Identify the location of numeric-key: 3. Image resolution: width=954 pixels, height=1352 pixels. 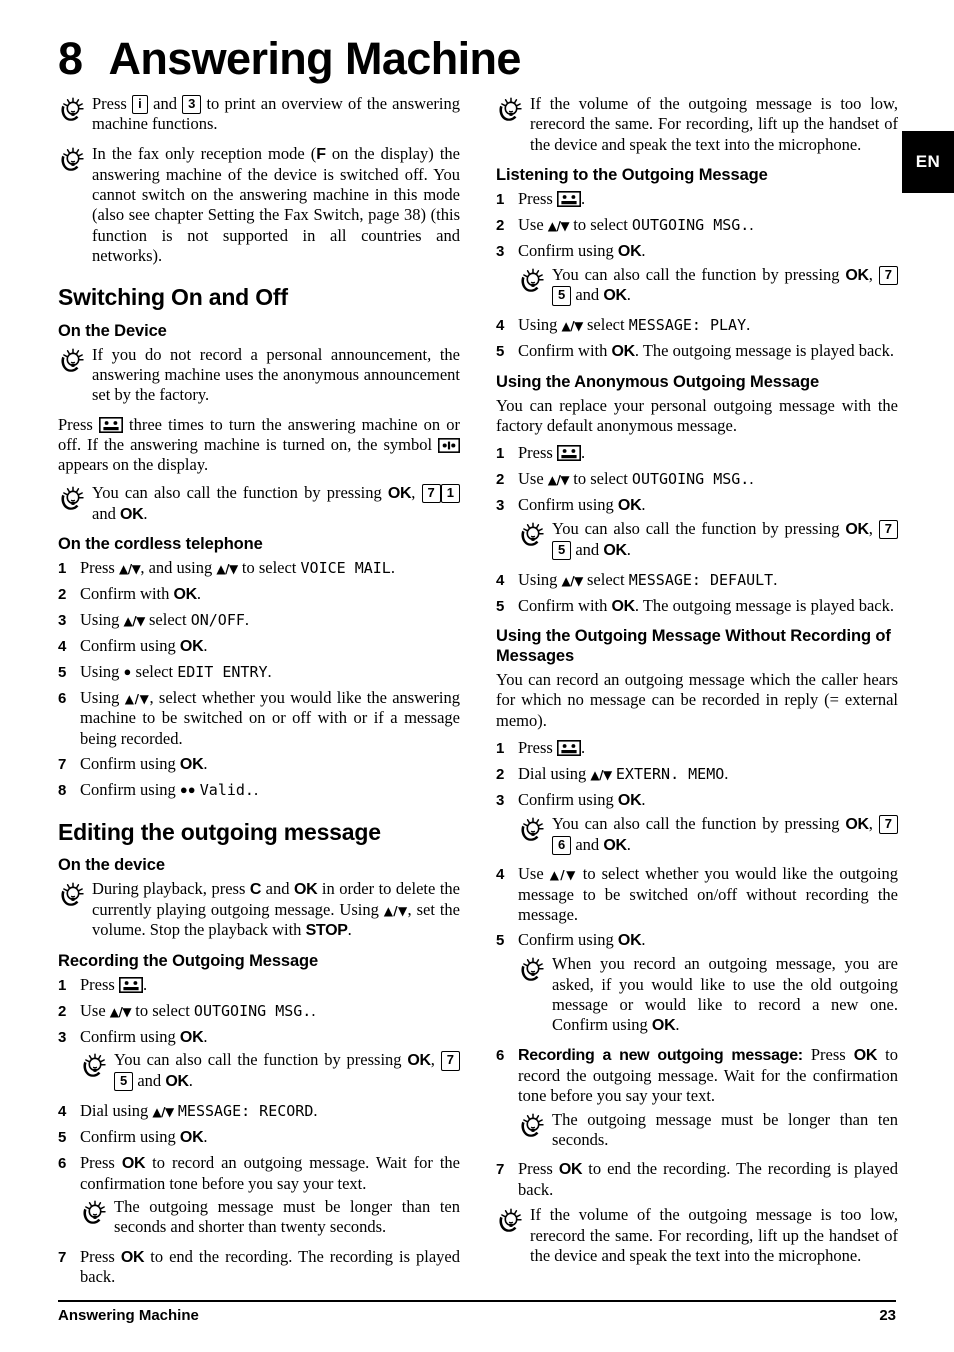
(192, 105).